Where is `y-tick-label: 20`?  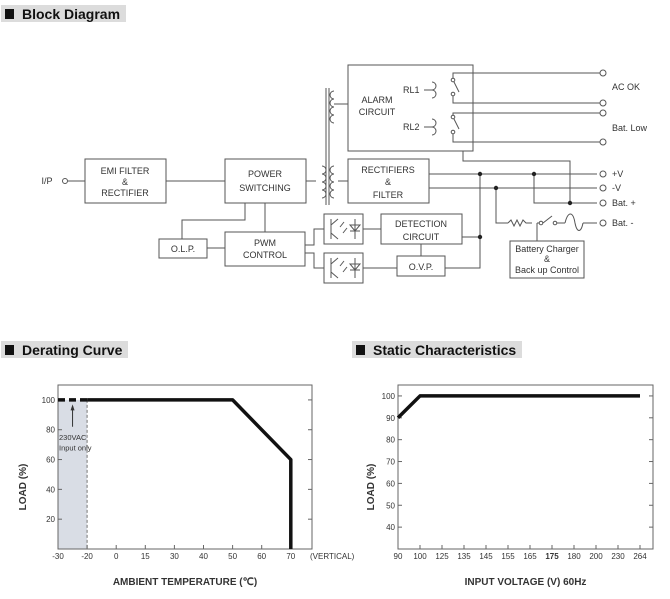
y-tick-label: 20 is located at coordinates (50, 519).